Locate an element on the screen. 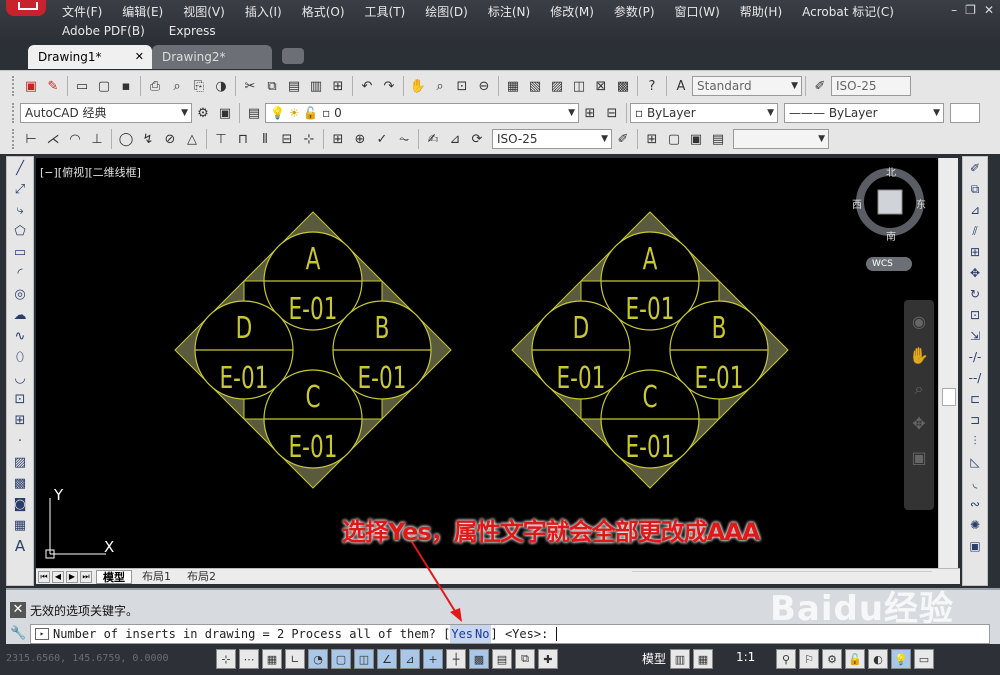  dim-update-icon: ⟳ is located at coordinates (477, 139).